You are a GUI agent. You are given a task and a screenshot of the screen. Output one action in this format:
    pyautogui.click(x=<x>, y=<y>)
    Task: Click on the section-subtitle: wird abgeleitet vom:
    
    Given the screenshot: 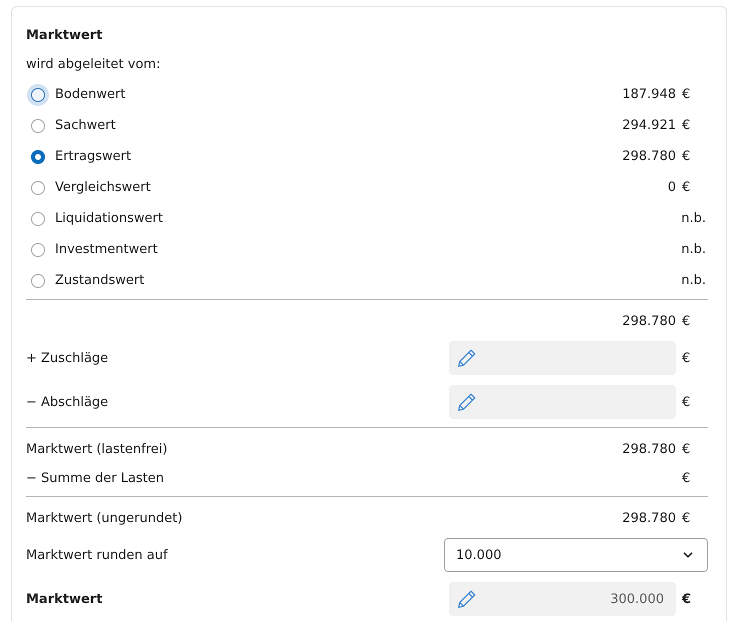 What is the action you would take?
    pyautogui.click(x=93, y=65)
    